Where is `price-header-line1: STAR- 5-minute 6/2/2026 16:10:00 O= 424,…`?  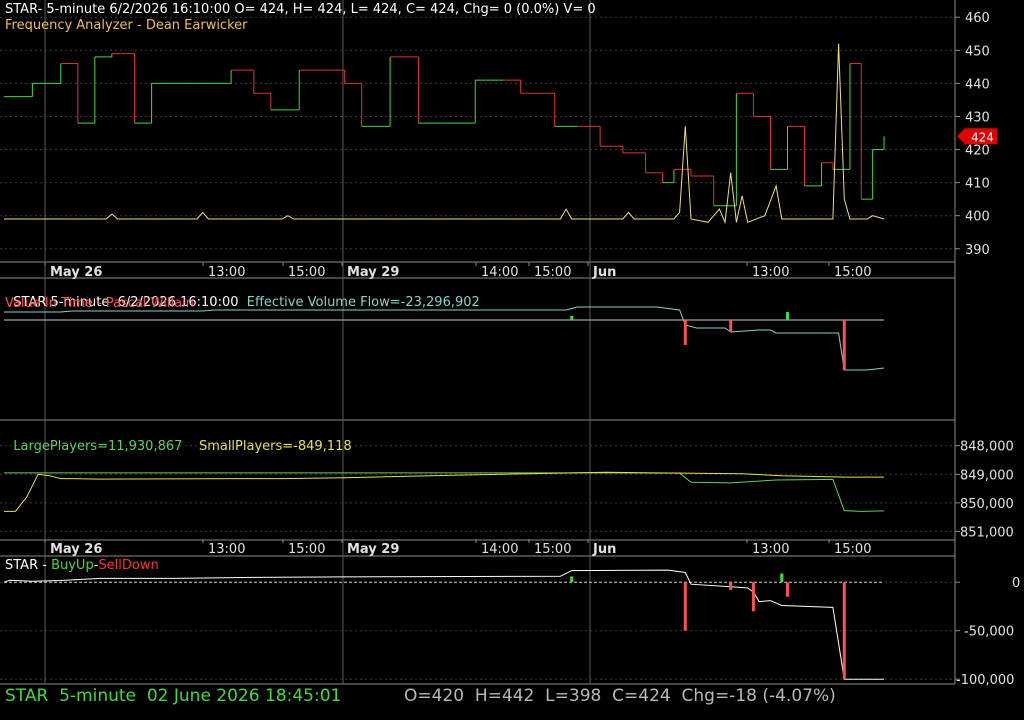 price-header-line1: STAR- 5-minute 6/2/2026 16:10:00 O= 424,… is located at coordinates (300, 9).